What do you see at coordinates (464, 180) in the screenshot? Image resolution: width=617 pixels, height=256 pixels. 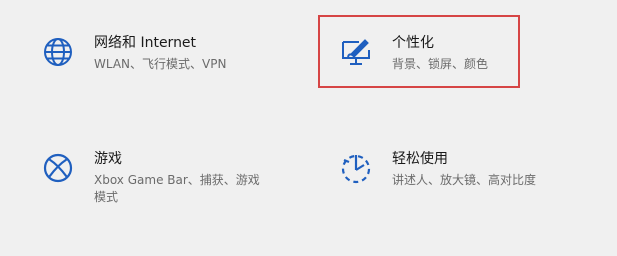 I see `tile-description: 讲述人、放大镜、高对比度` at bounding box center [464, 180].